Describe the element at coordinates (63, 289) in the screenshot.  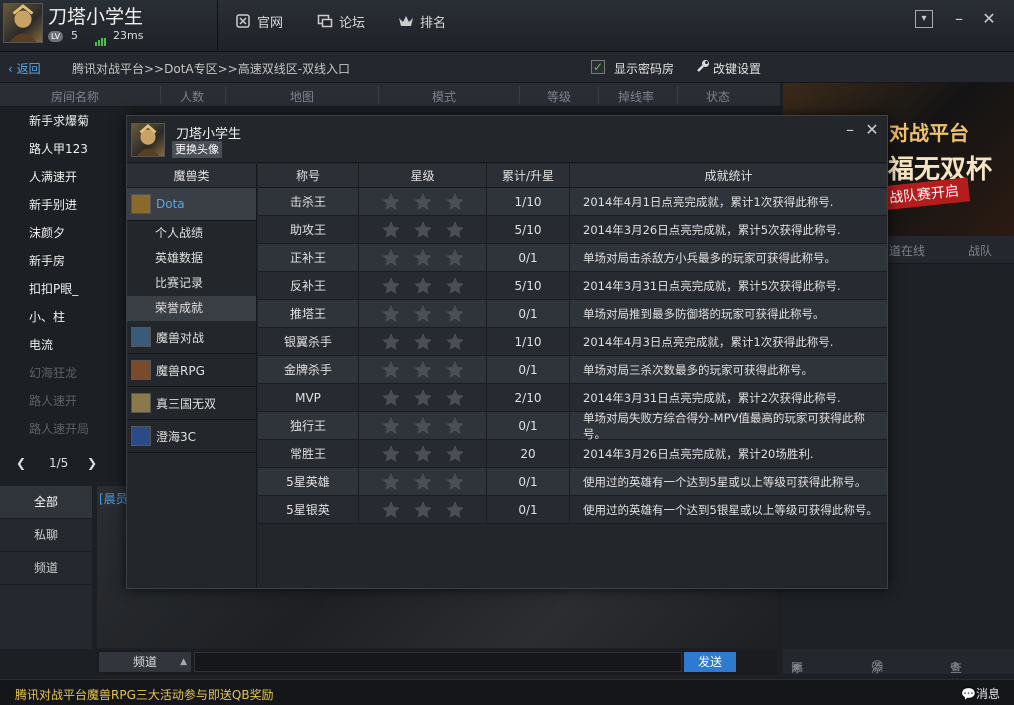
I see `room-list-item: 扣扣P眼_` at that location.